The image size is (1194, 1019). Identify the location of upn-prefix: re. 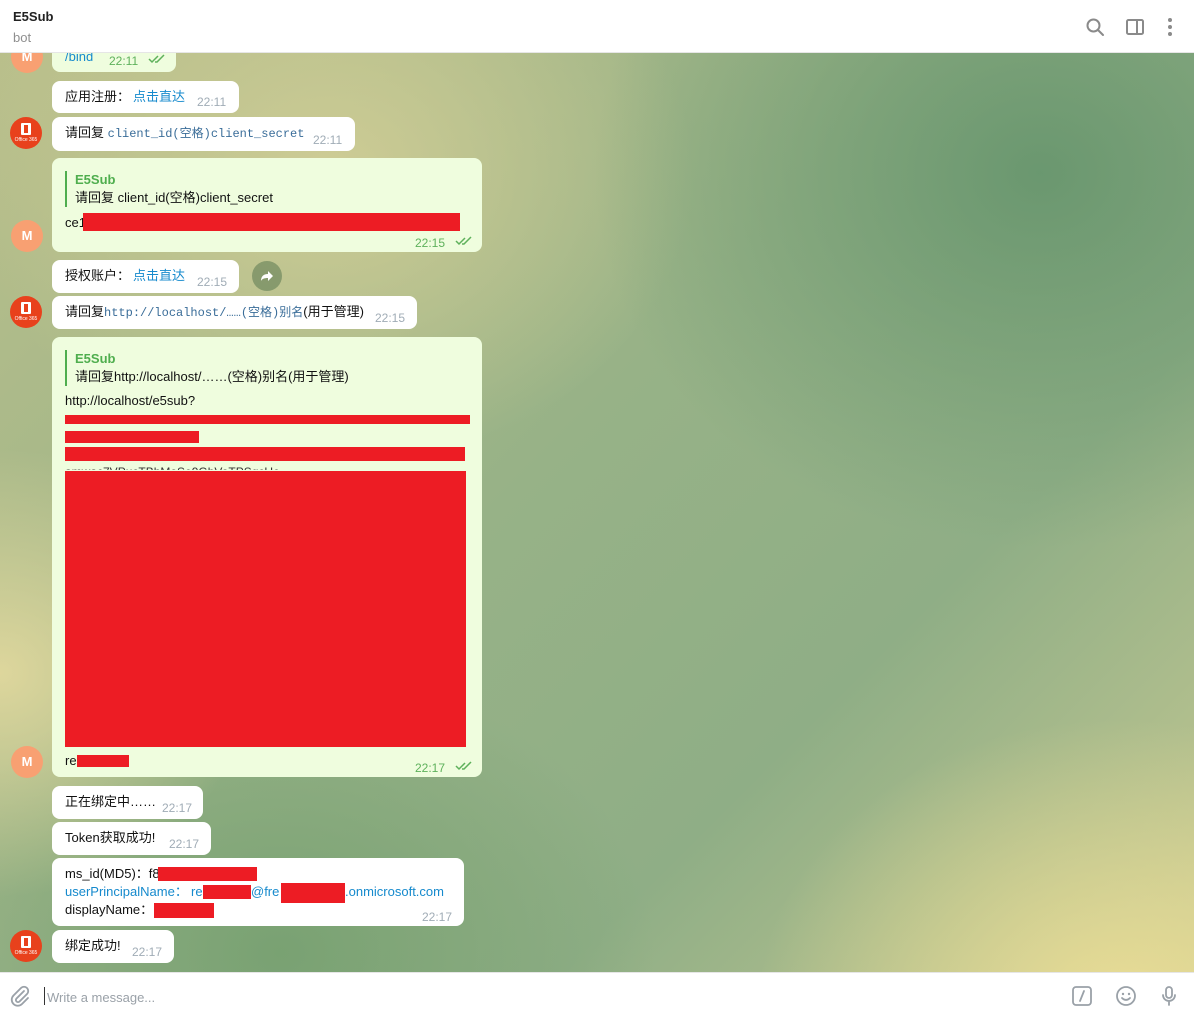
(197, 892).